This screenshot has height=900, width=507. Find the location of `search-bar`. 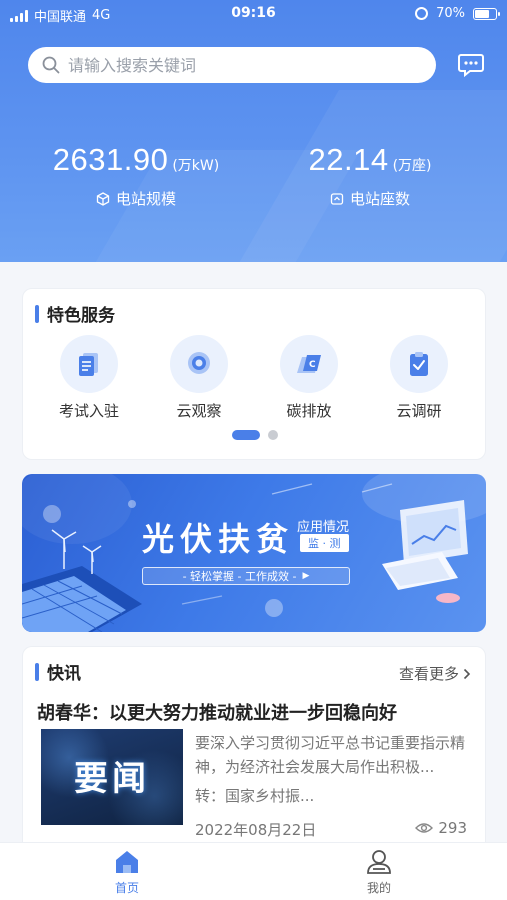

search-bar is located at coordinates (232, 65).